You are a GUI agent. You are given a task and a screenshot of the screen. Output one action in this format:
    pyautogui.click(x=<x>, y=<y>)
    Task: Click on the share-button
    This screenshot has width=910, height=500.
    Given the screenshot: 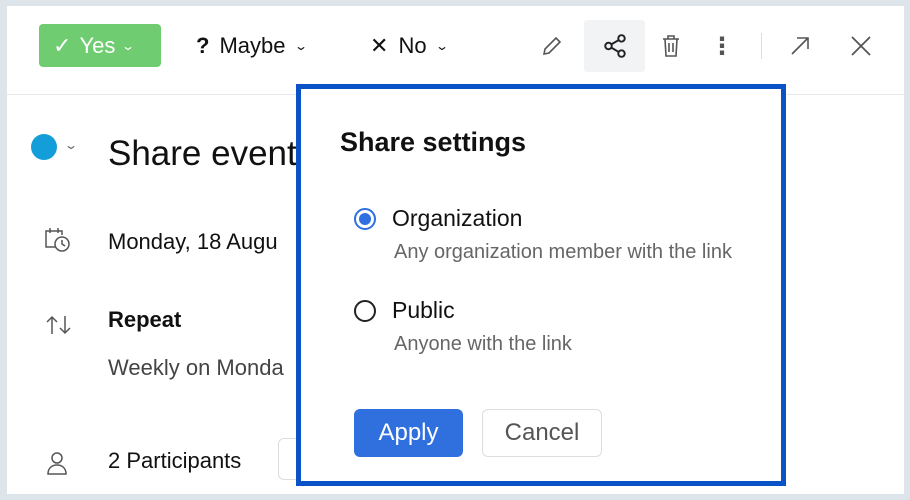 What is the action you would take?
    pyautogui.click(x=614, y=46)
    